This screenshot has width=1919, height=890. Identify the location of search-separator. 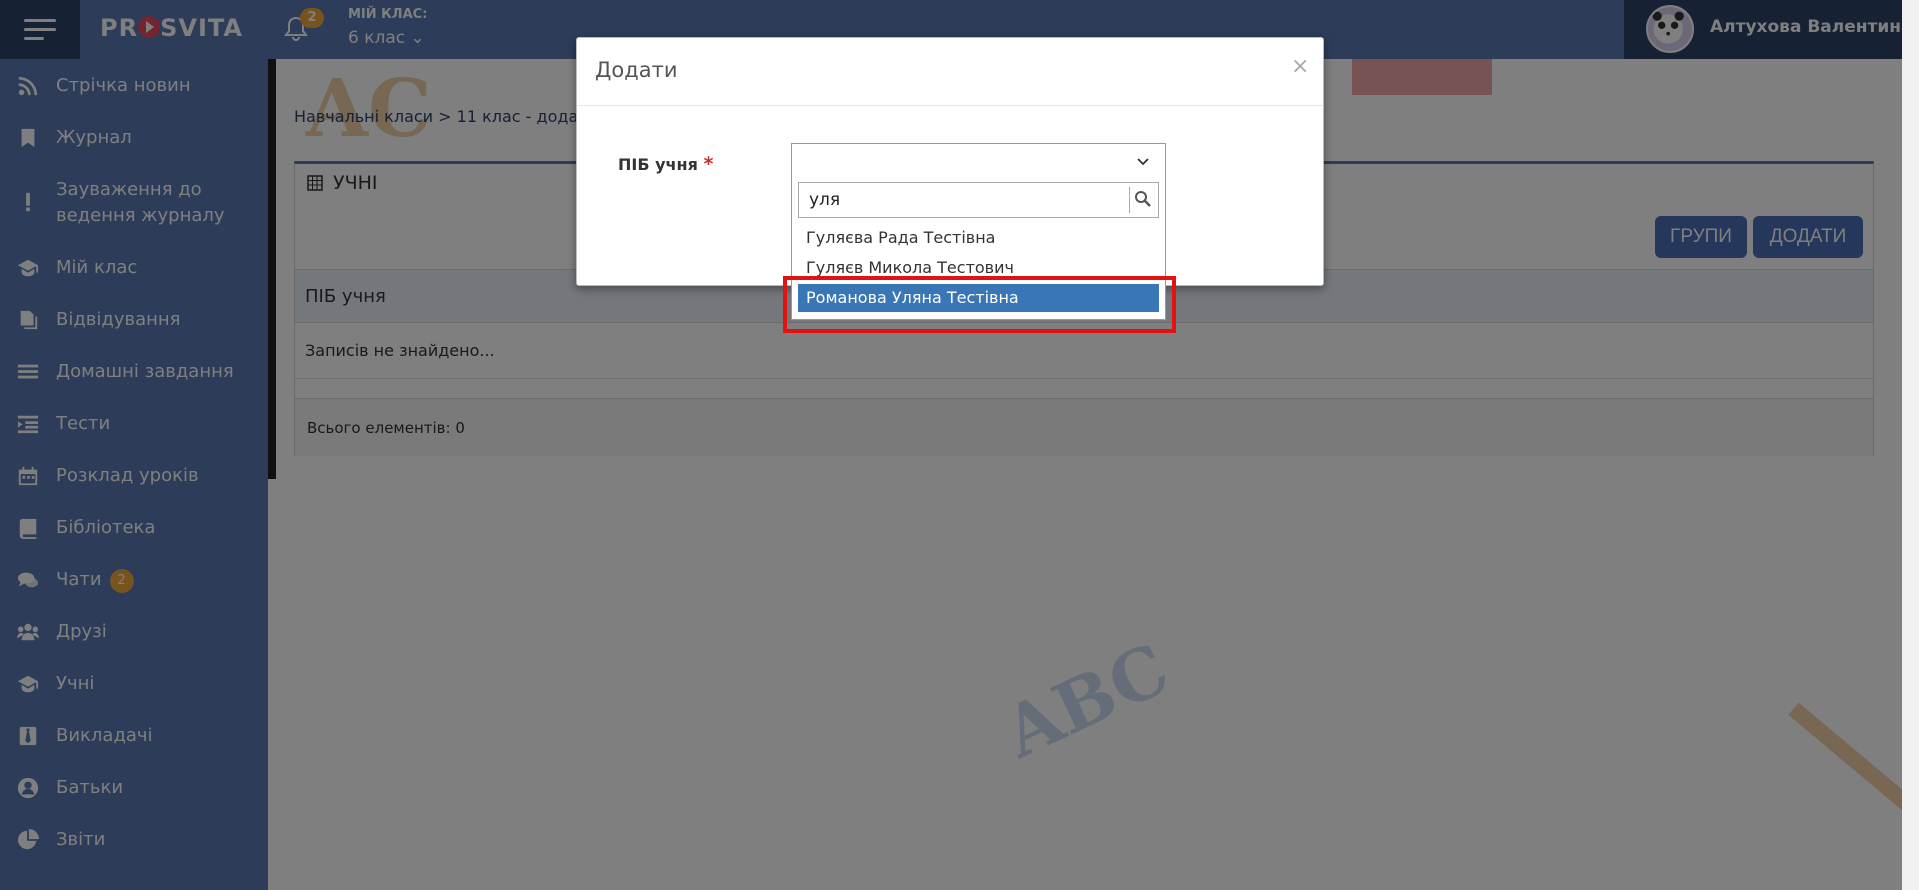
(1129, 200).